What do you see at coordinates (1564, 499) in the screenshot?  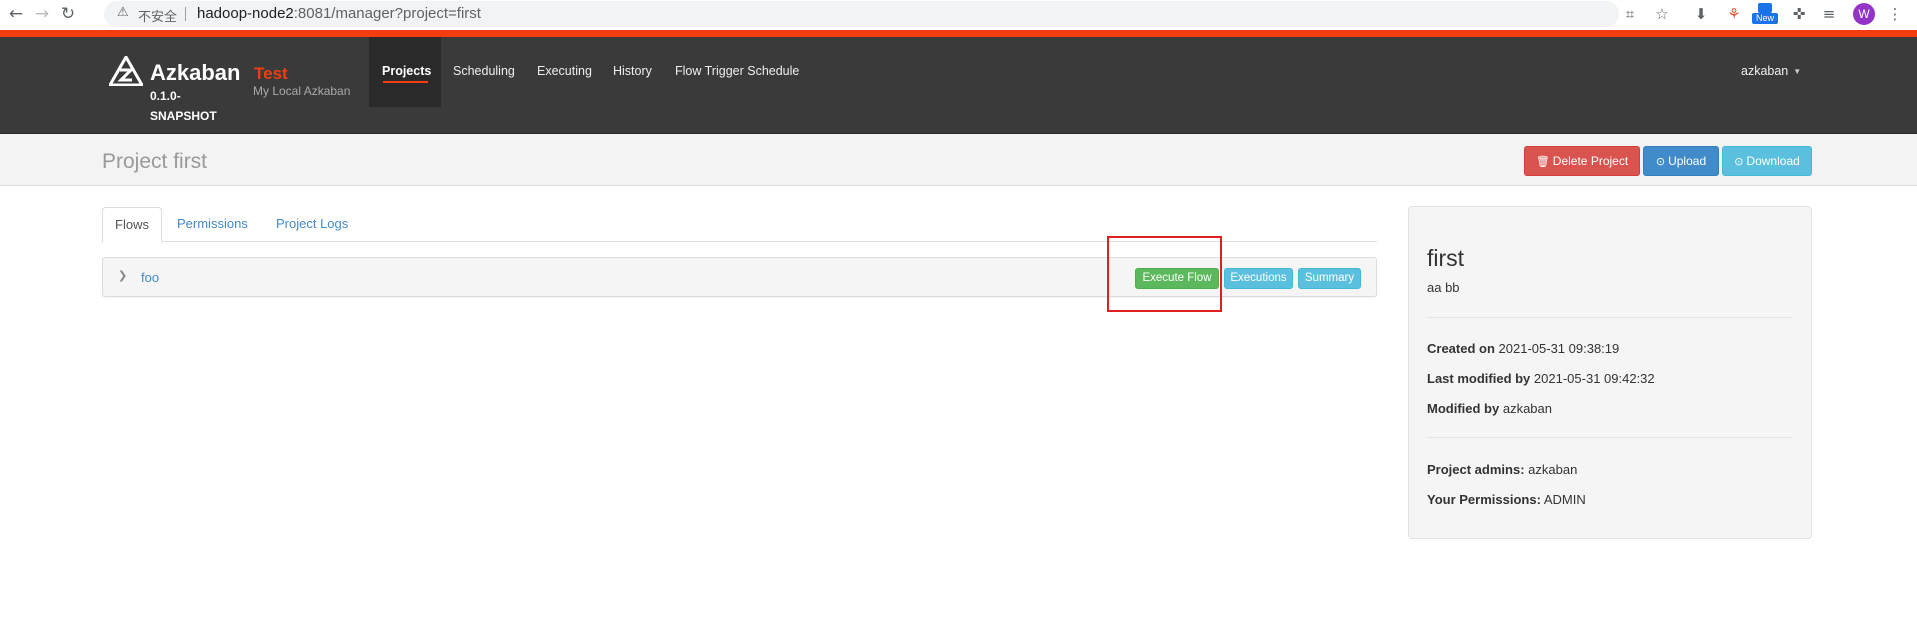 I see `your-permissions-value: ADMIN` at bounding box center [1564, 499].